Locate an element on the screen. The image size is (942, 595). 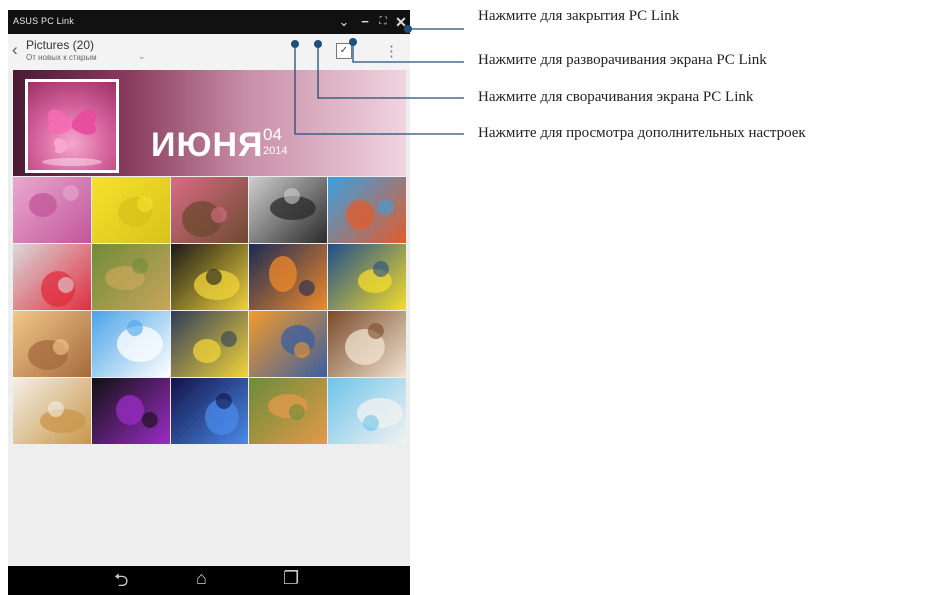
photo-thumbnail-heart-coffee is located at coordinates (367, 344).